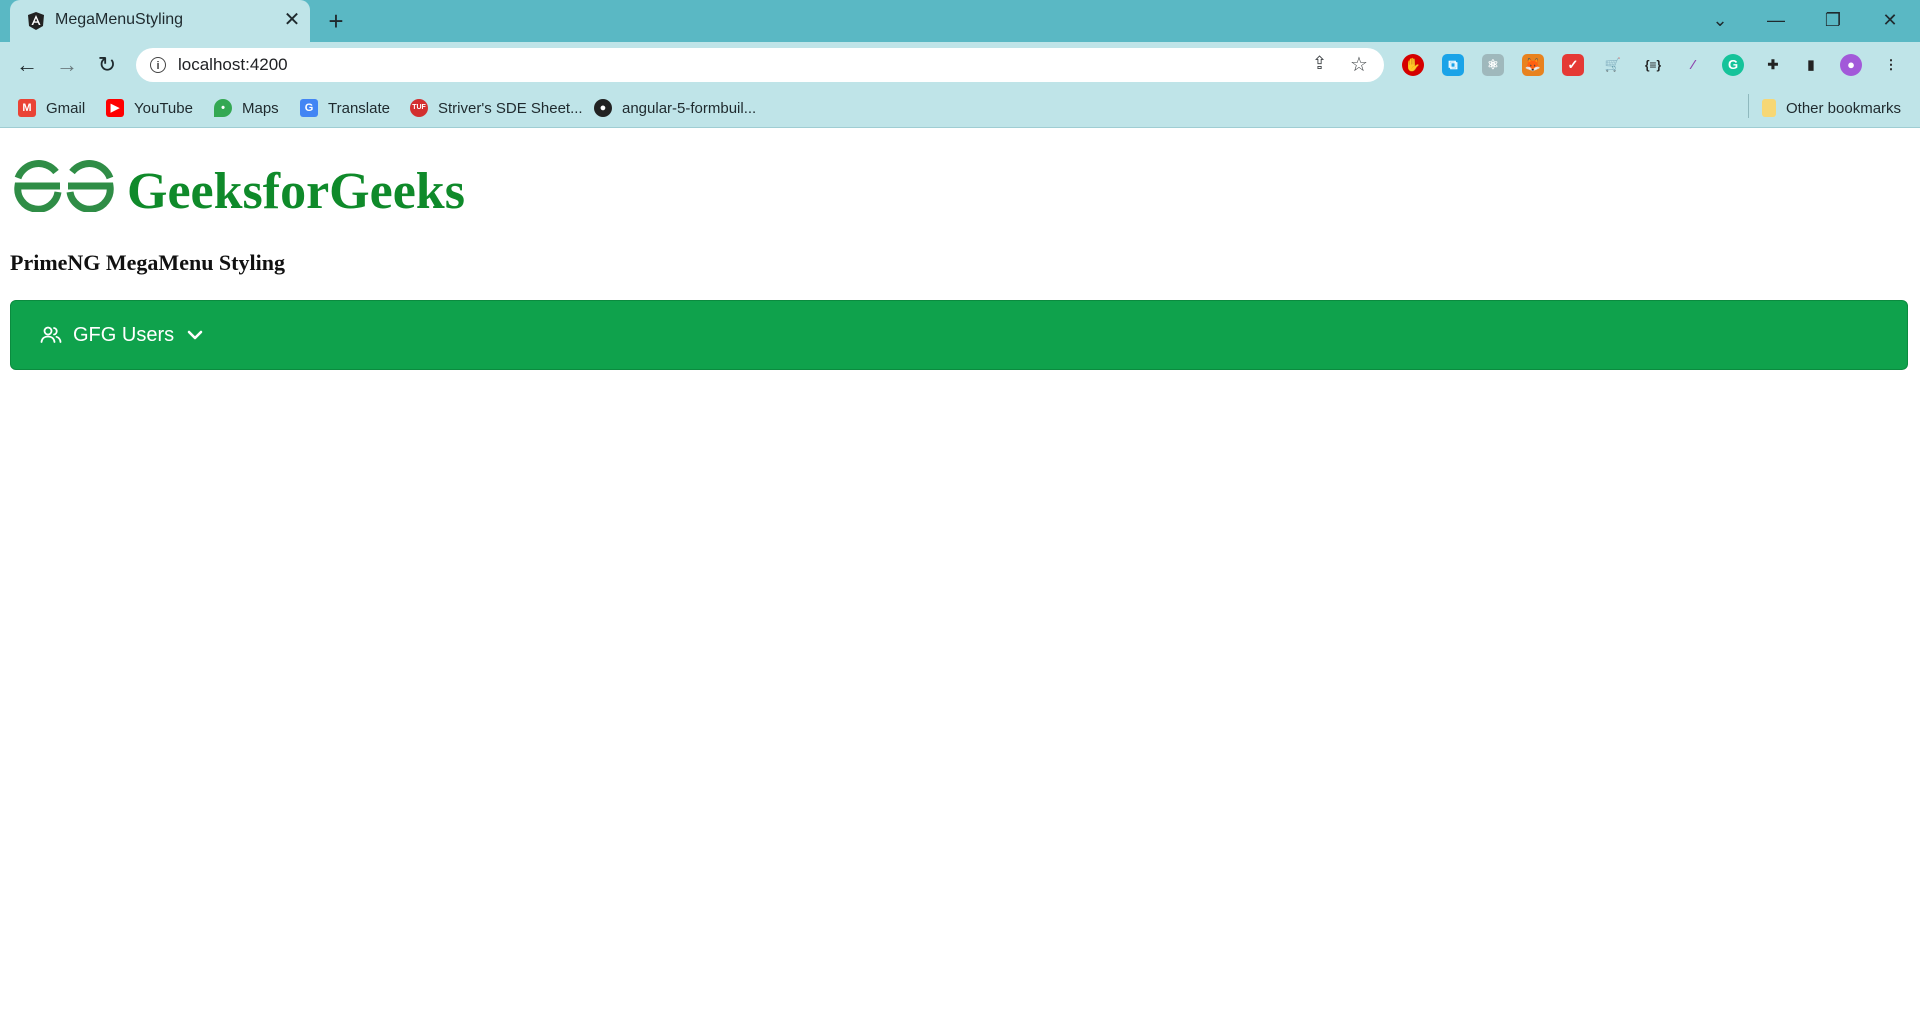 The height and width of the screenshot is (1030, 1920). Describe the element at coordinates (115, 108) in the screenshot. I see `youtube-icon: ▶` at that location.